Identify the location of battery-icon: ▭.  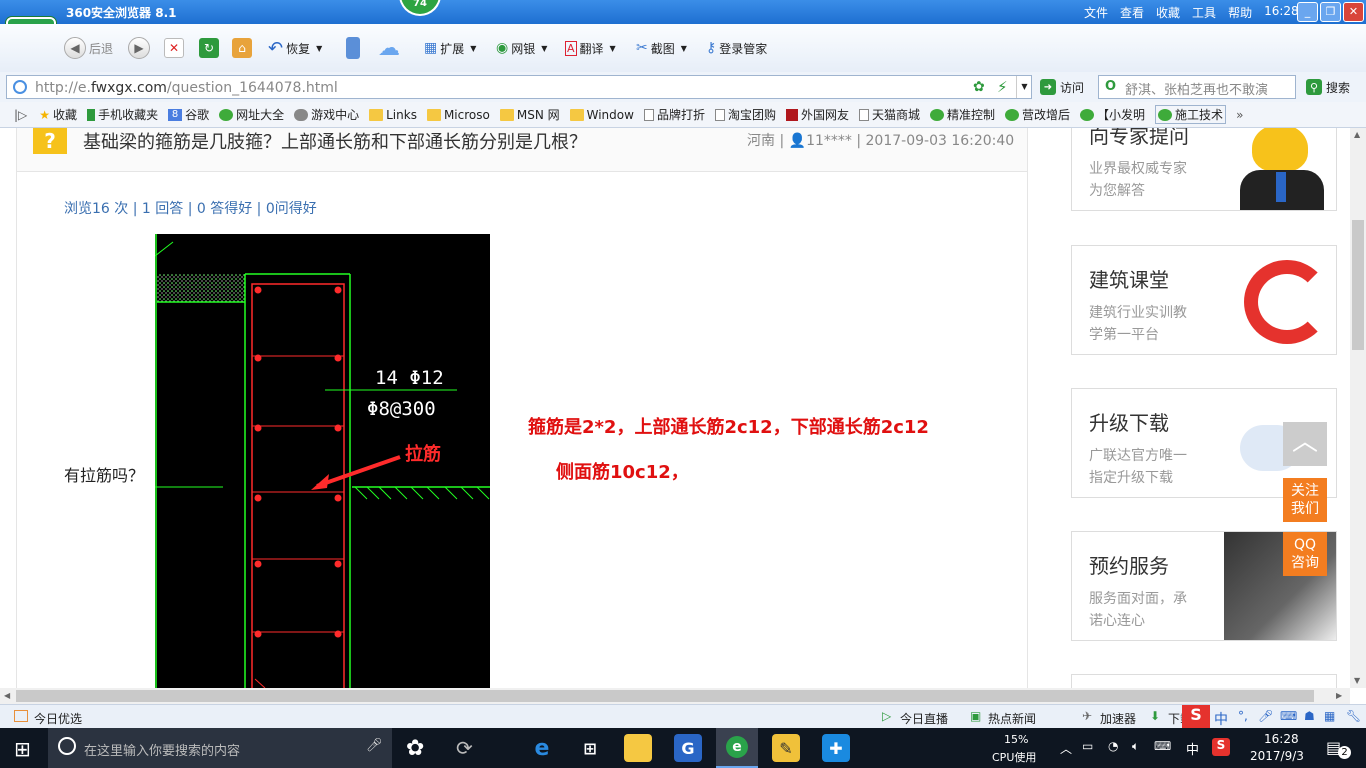
(1087, 746).